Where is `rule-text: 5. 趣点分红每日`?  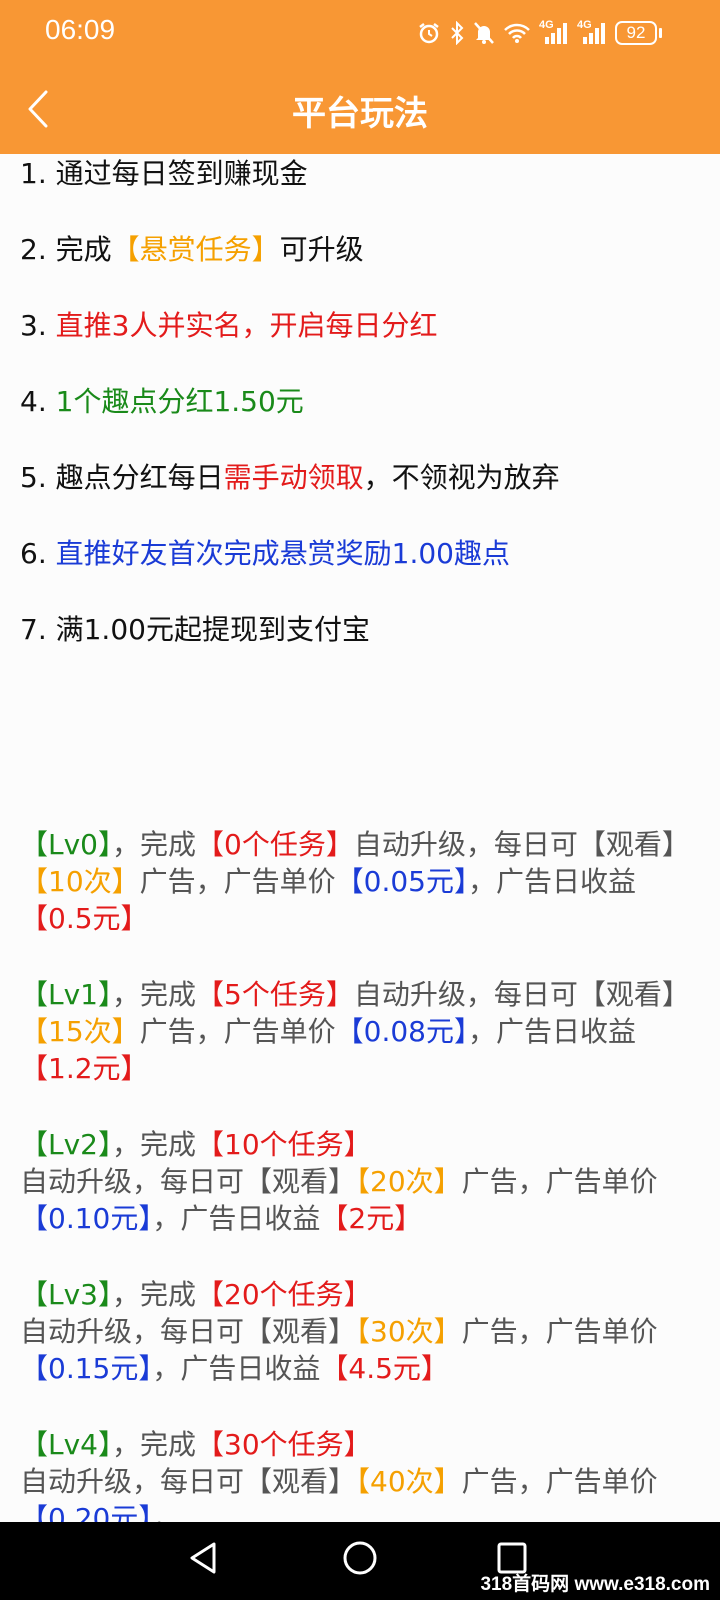
rule-text: 5. 趣点分红每日 is located at coordinates (122, 477).